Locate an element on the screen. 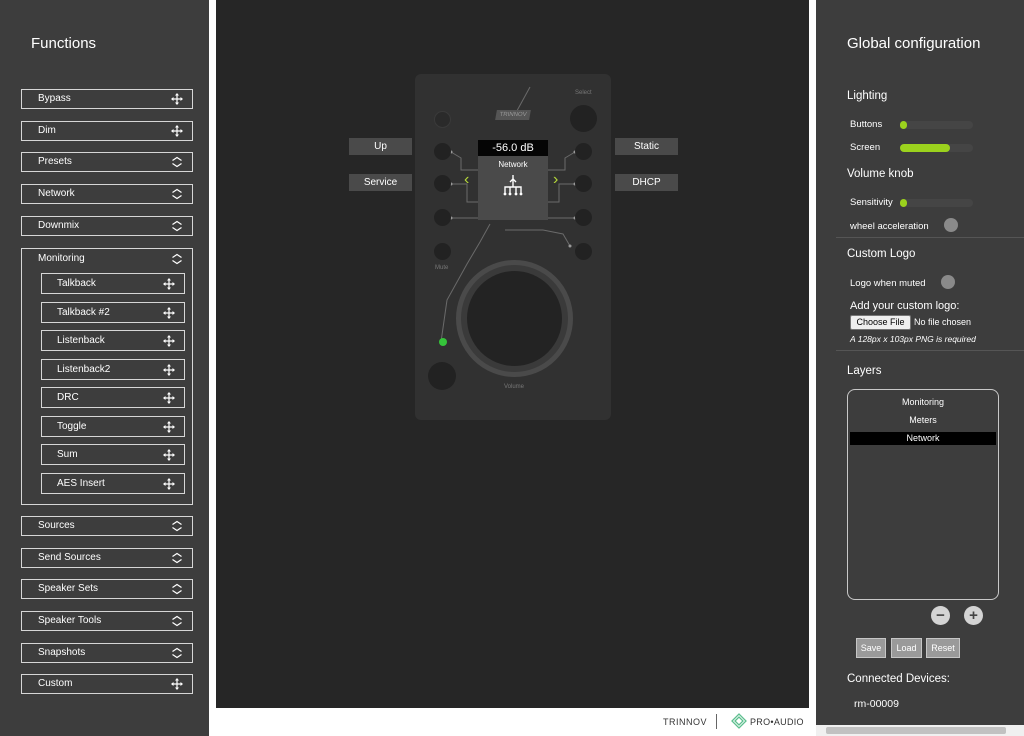 This screenshot has width=1024, height=736. function-network: Network is located at coordinates (107, 194).